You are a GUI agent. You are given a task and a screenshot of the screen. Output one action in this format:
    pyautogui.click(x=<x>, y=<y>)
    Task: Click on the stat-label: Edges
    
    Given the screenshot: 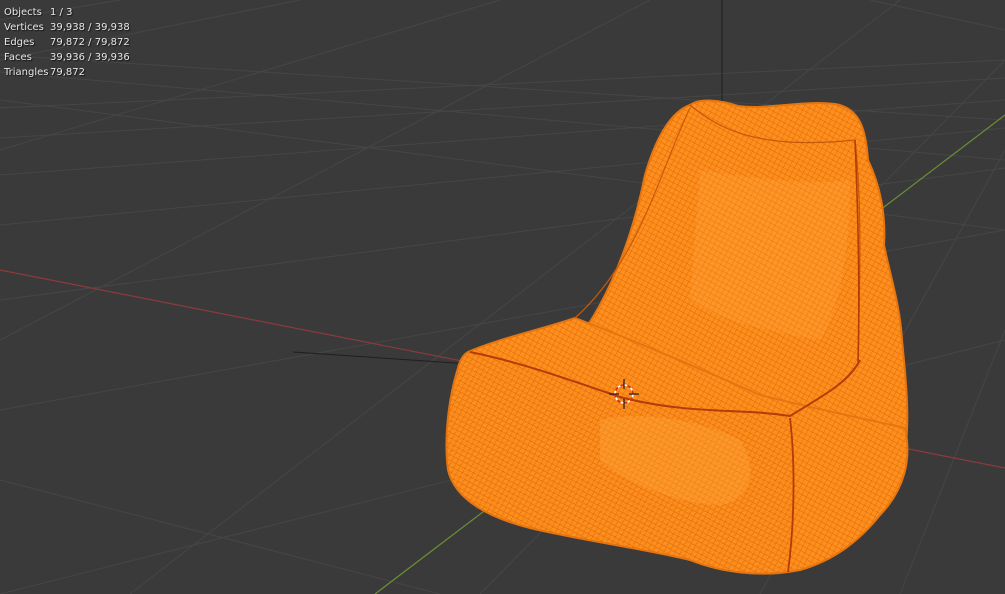 What is the action you would take?
    pyautogui.click(x=19, y=42)
    